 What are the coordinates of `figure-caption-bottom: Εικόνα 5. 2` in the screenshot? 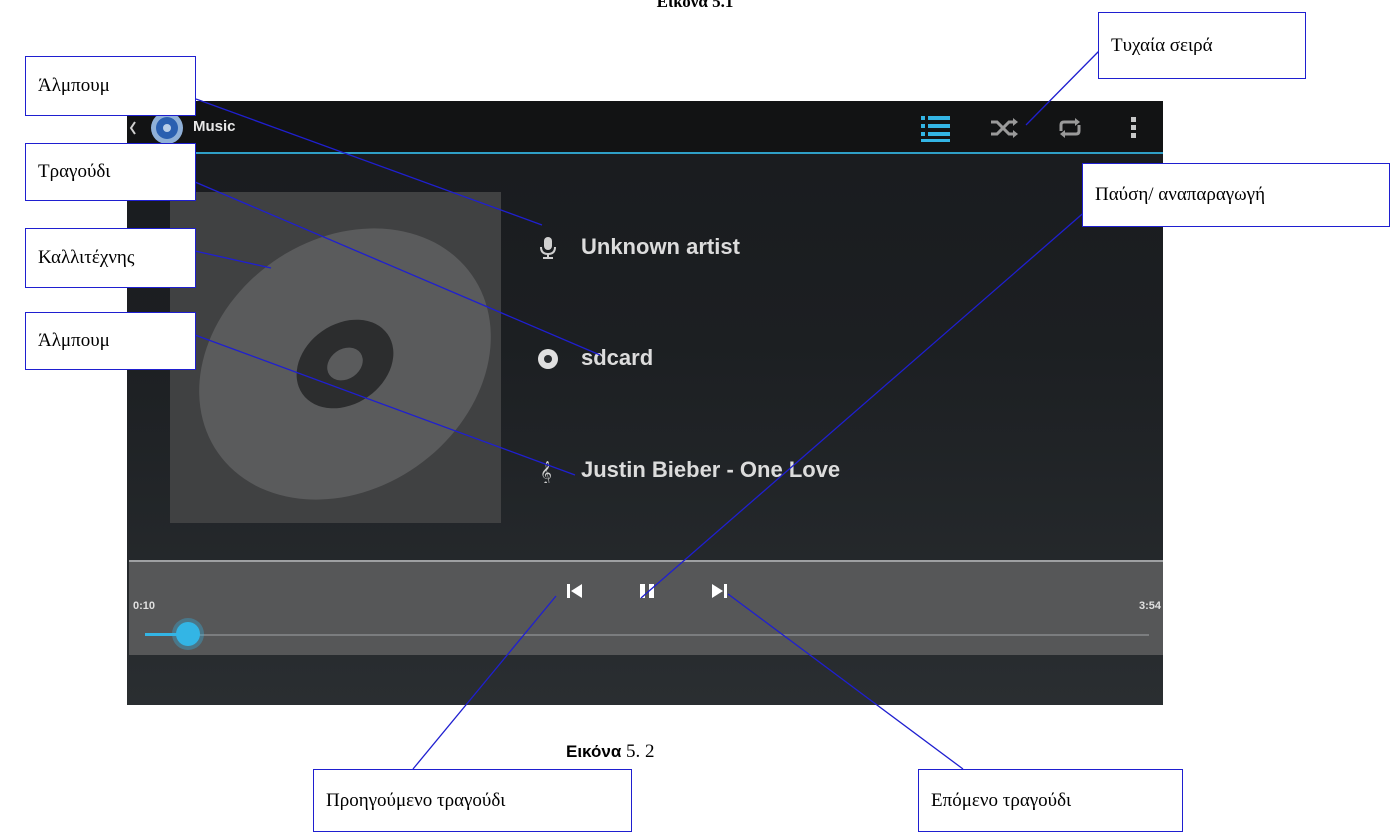 It's located at (610, 752).